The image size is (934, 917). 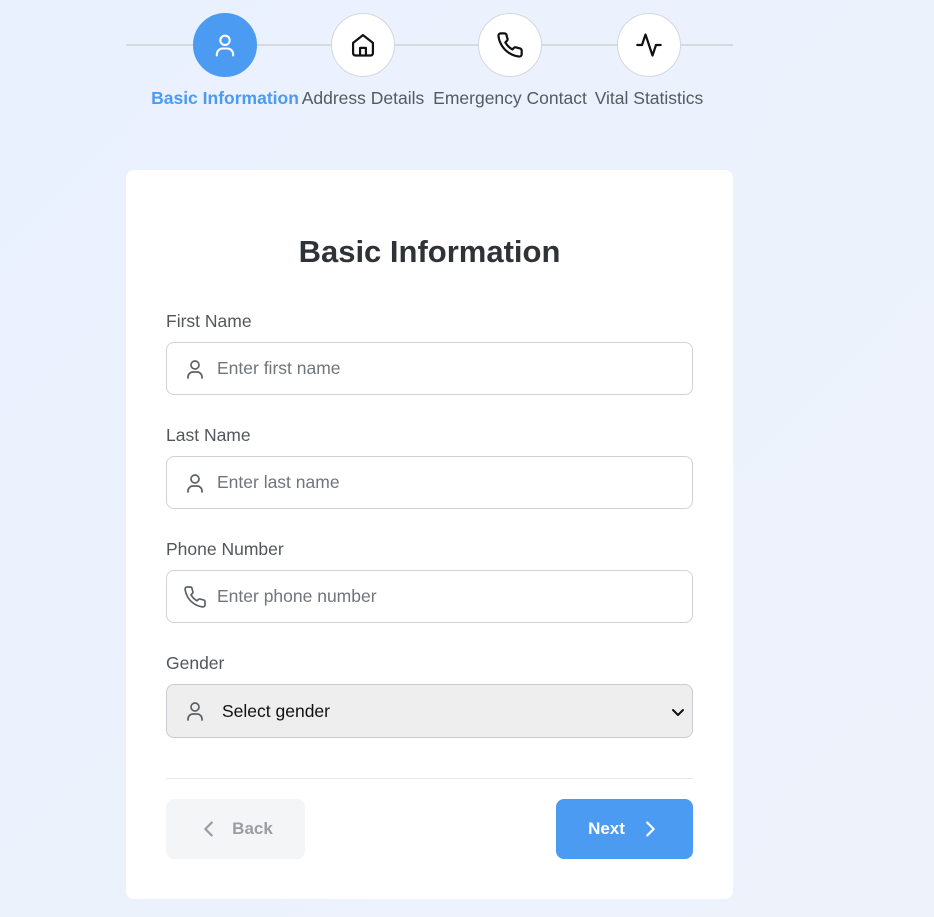 What do you see at coordinates (447, 482) in the screenshot?
I see `last-name-input` at bounding box center [447, 482].